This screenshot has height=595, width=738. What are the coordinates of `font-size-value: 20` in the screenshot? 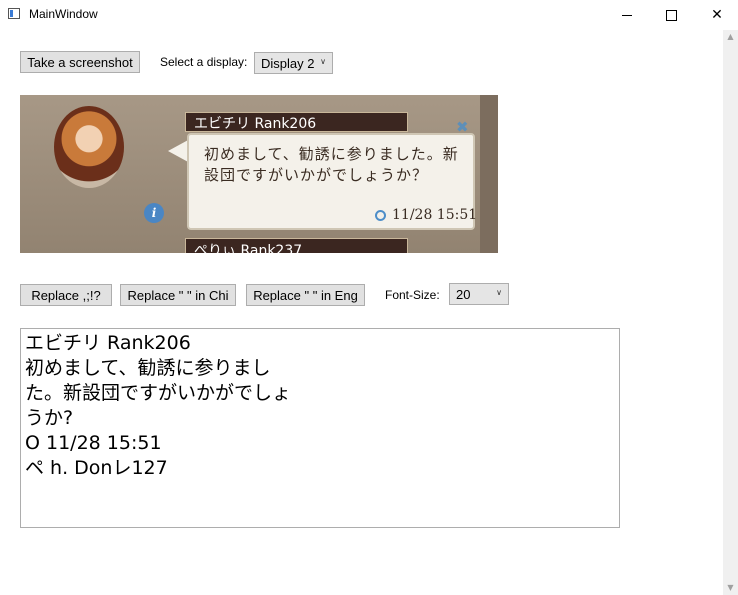 It's located at (463, 294).